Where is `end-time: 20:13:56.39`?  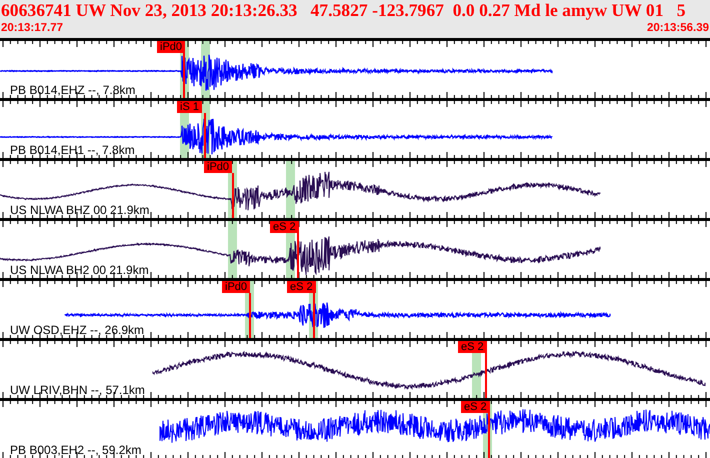 end-time: 20:13:56.39 is located at coordinates (677, 28).